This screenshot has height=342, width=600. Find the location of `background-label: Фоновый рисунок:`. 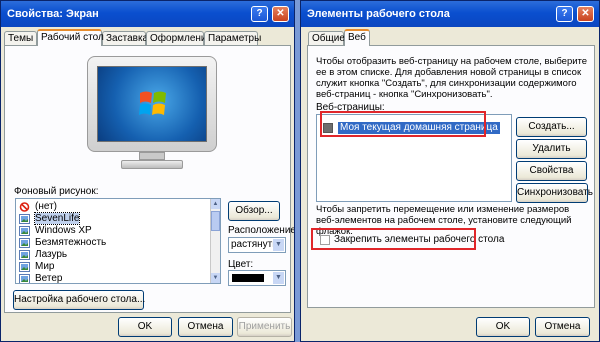

background-label: Фоновый рисунок: is located at coordinates (56, 191).